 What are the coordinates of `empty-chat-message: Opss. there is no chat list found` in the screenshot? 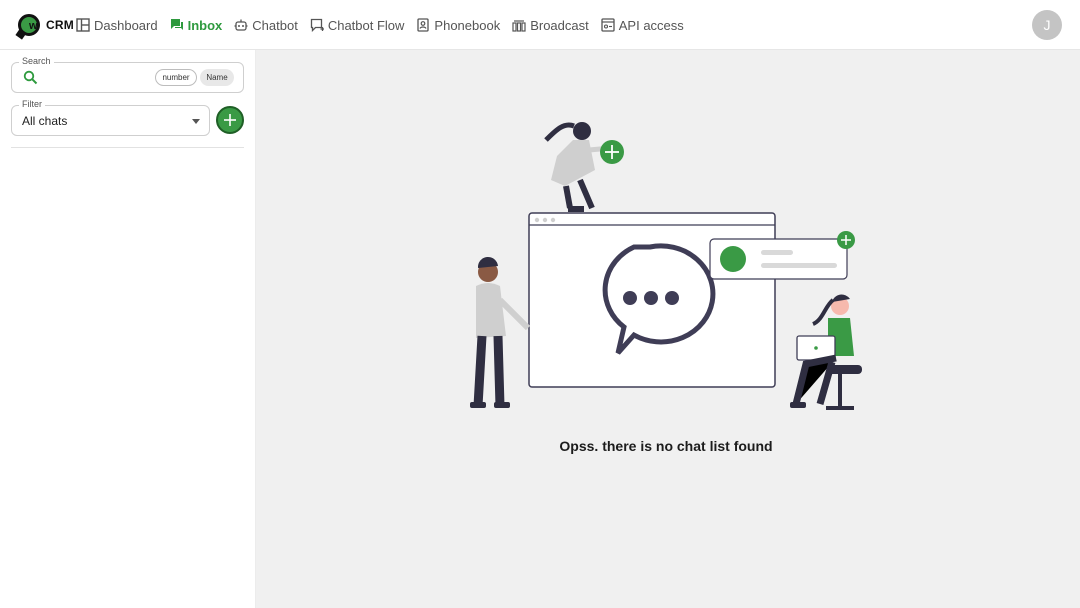 It's located at (666, 446).